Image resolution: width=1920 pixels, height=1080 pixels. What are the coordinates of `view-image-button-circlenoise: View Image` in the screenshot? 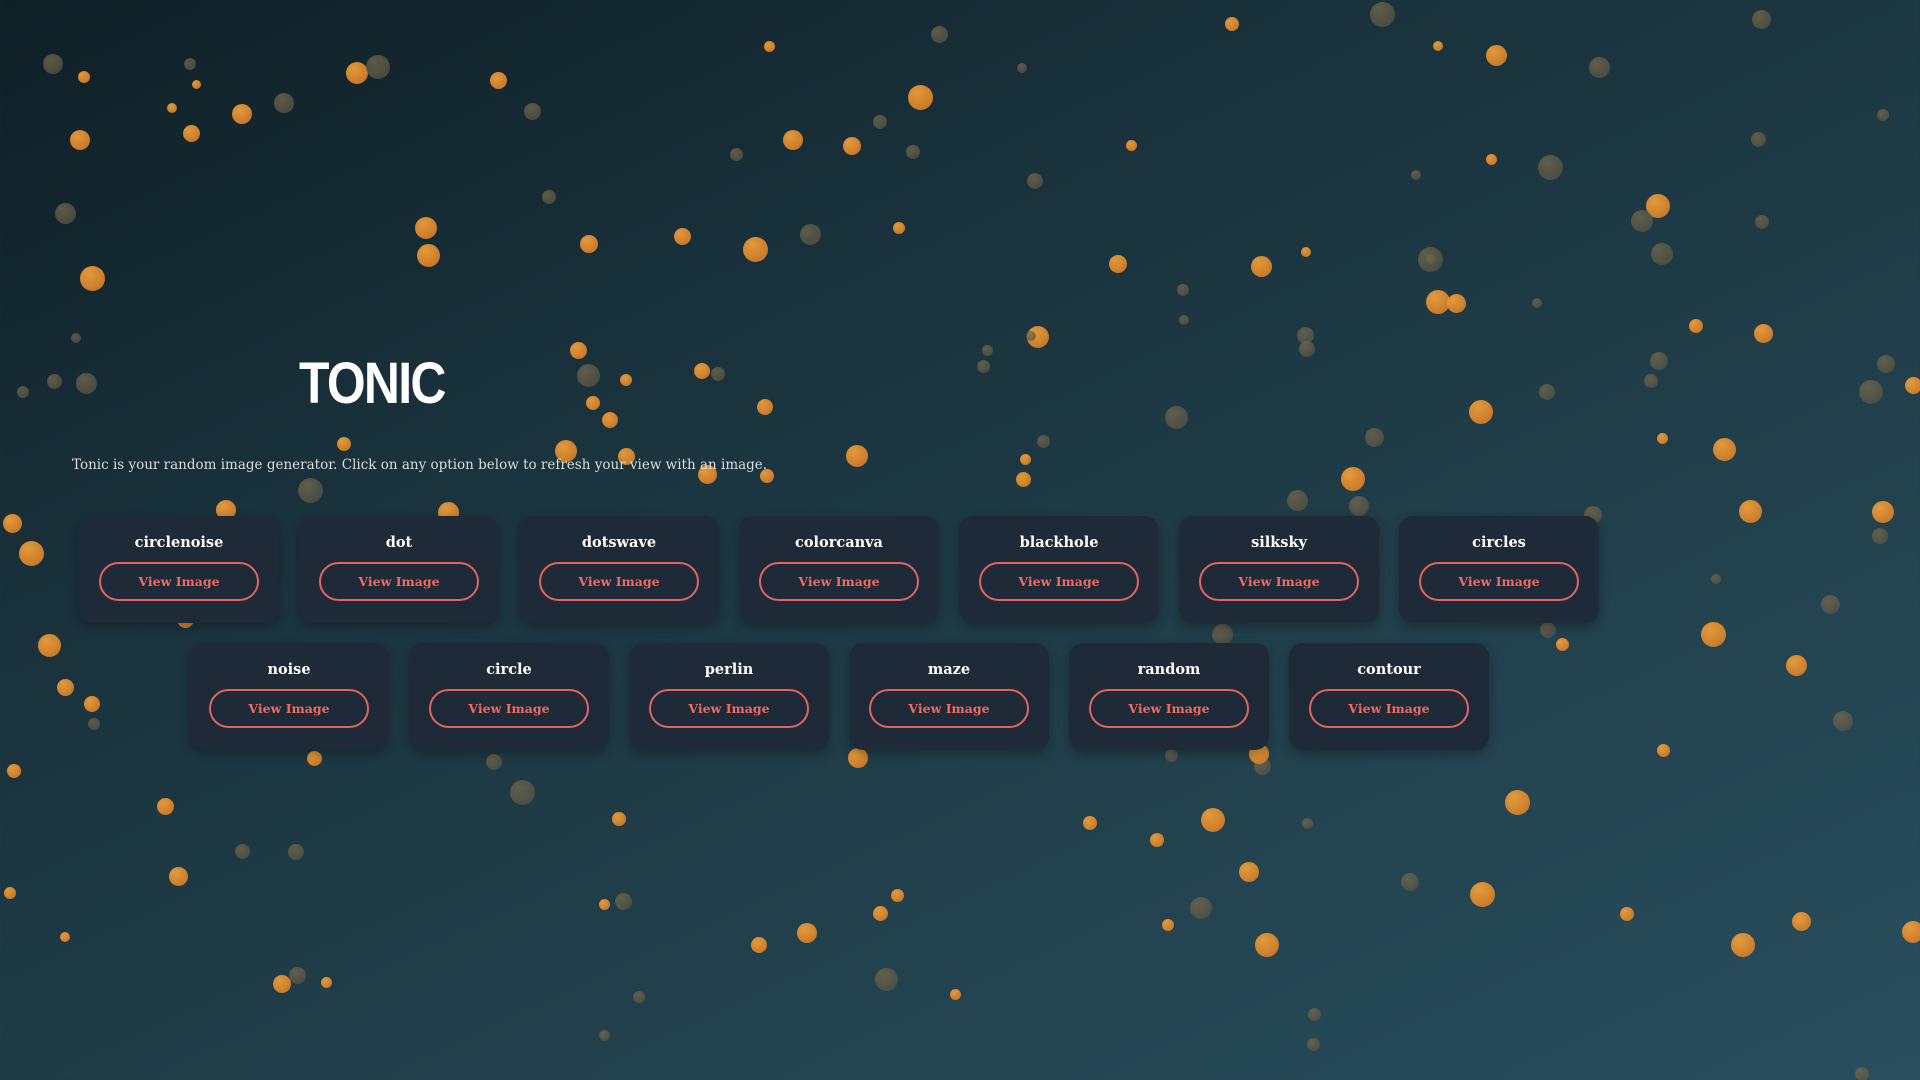 It's located at (179, 581).